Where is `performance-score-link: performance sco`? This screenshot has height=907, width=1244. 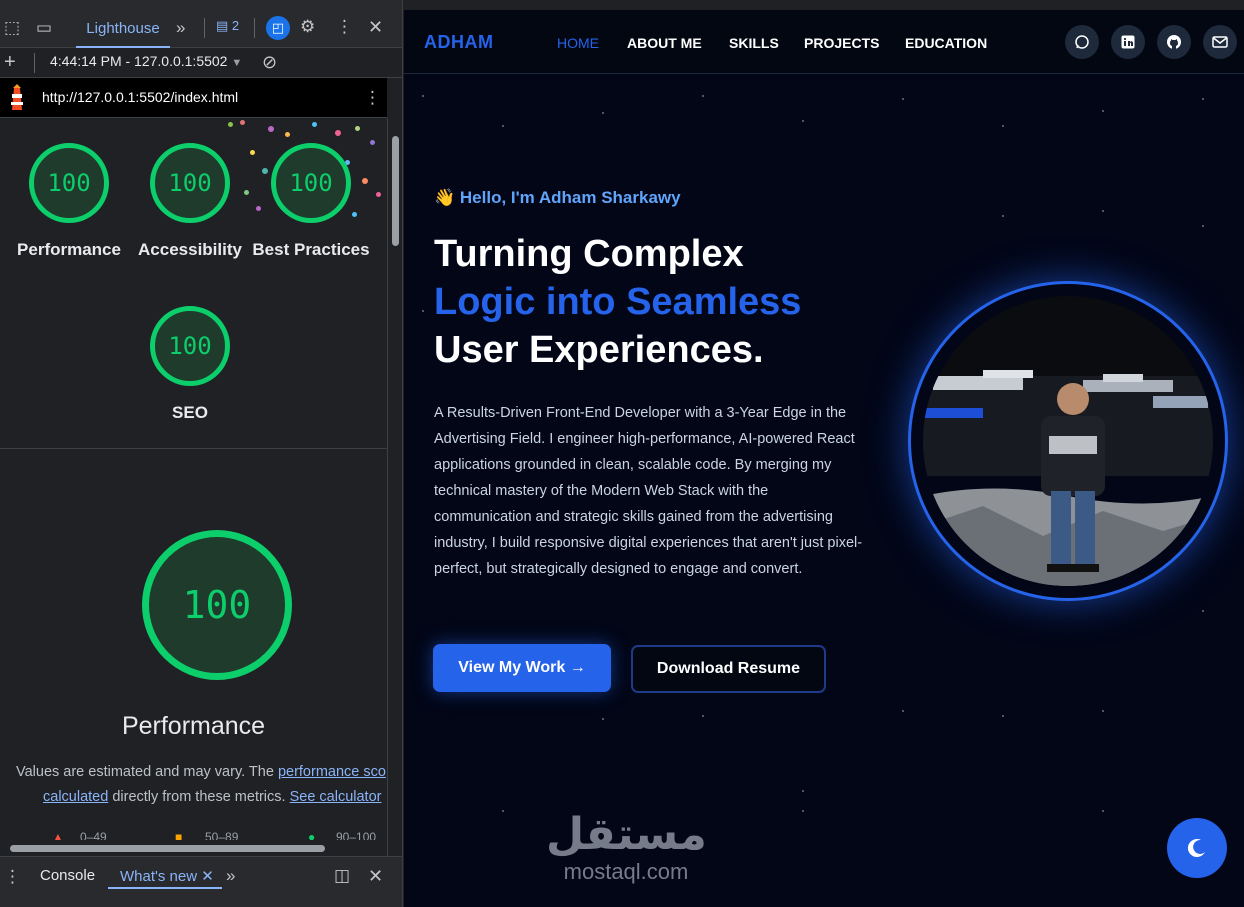 performance-score-link: performance sco is located at coordinates (332, 772).